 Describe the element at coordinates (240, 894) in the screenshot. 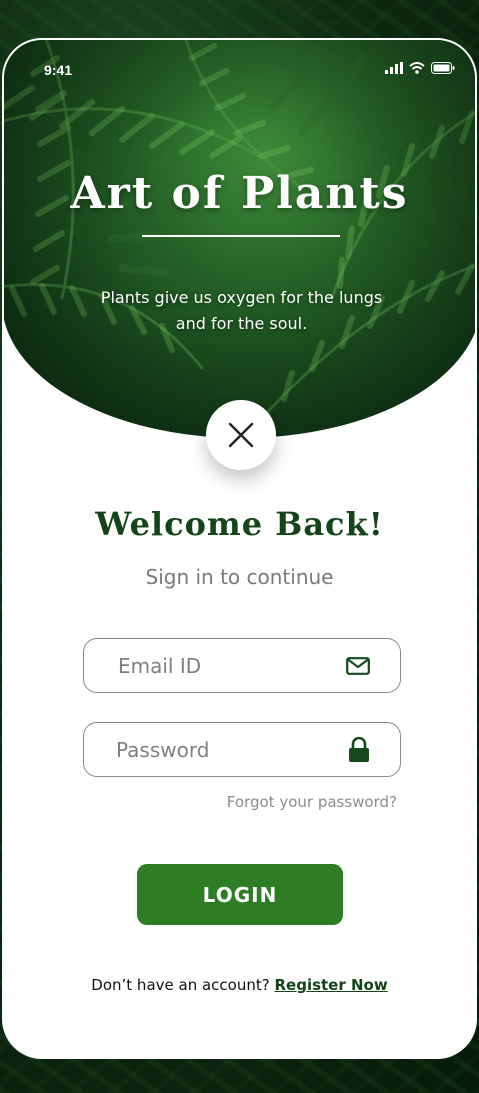

I see `login-button: LOGIN` at that location.